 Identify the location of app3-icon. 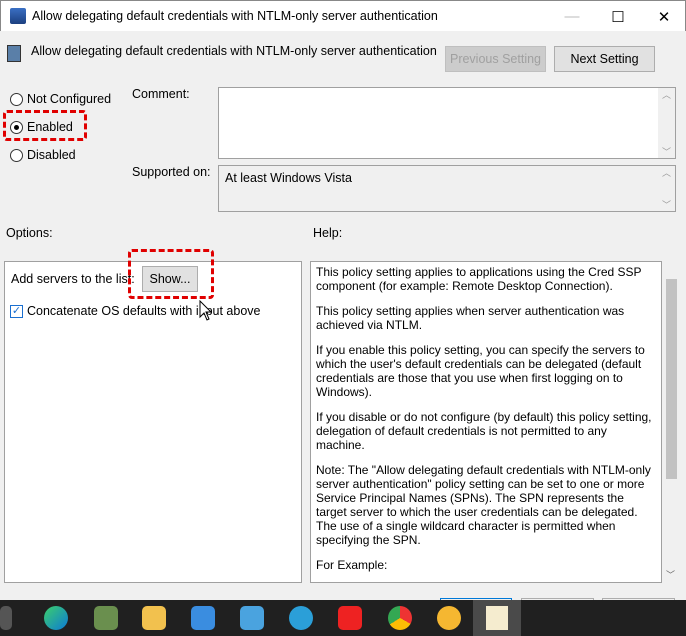
(449, 618).